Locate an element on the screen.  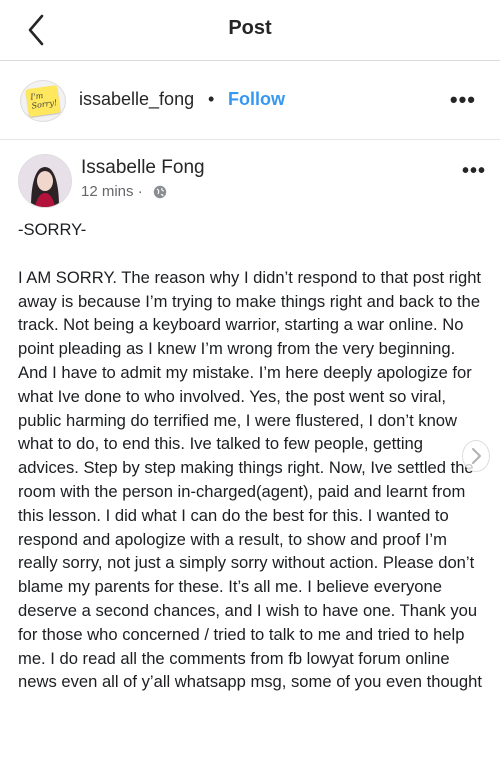
poster-avatar: I'm Sorry! is located at coordinates (43, 101).